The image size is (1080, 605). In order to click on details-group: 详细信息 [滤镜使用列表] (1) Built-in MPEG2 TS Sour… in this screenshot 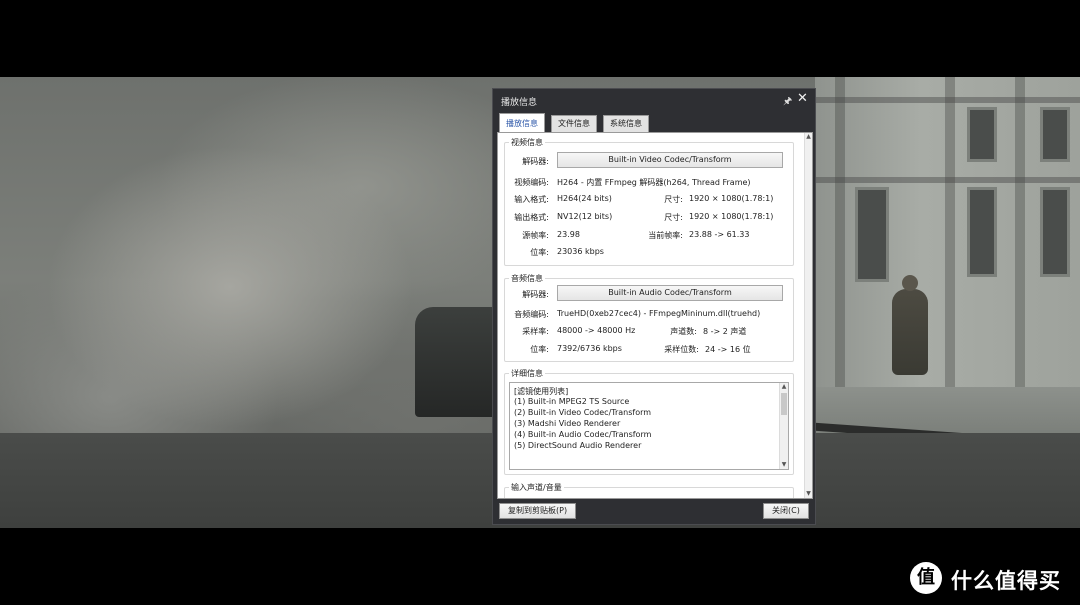, I will do `click(649, 421)`.